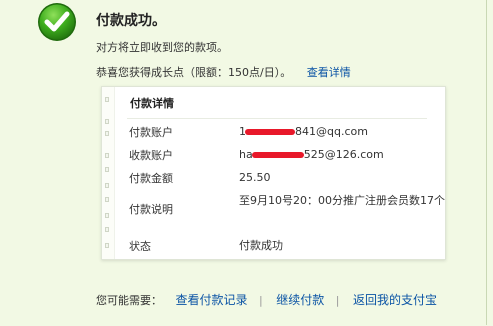 Image resolution: width=493 pixels, height=326 pixels. I want to click on check-circle-icon, so click(57, 22).